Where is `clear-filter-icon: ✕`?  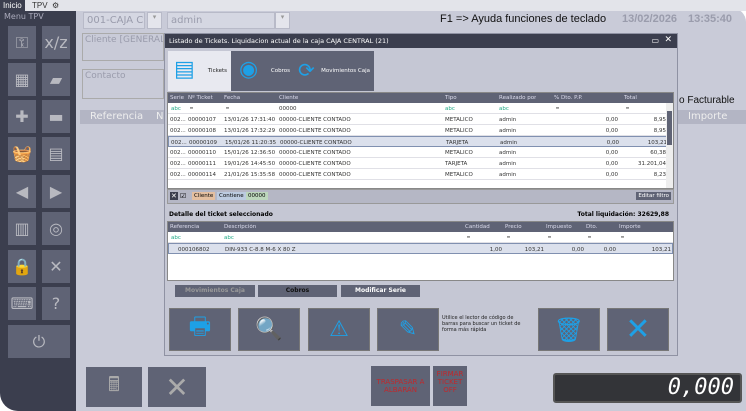
clear-filter-icon: ✕ is located at coordinates (174, 196).